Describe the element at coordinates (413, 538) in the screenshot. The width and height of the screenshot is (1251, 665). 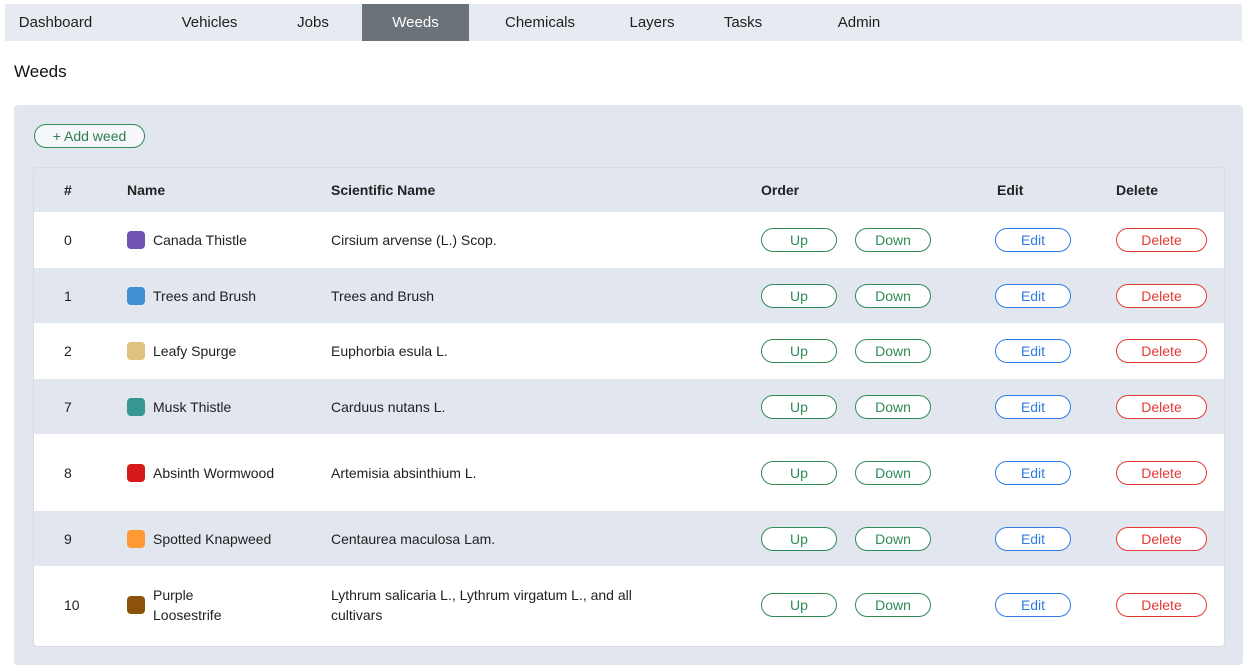
I see `scientific-name: Centaurea maculosa Lam.` at that location.